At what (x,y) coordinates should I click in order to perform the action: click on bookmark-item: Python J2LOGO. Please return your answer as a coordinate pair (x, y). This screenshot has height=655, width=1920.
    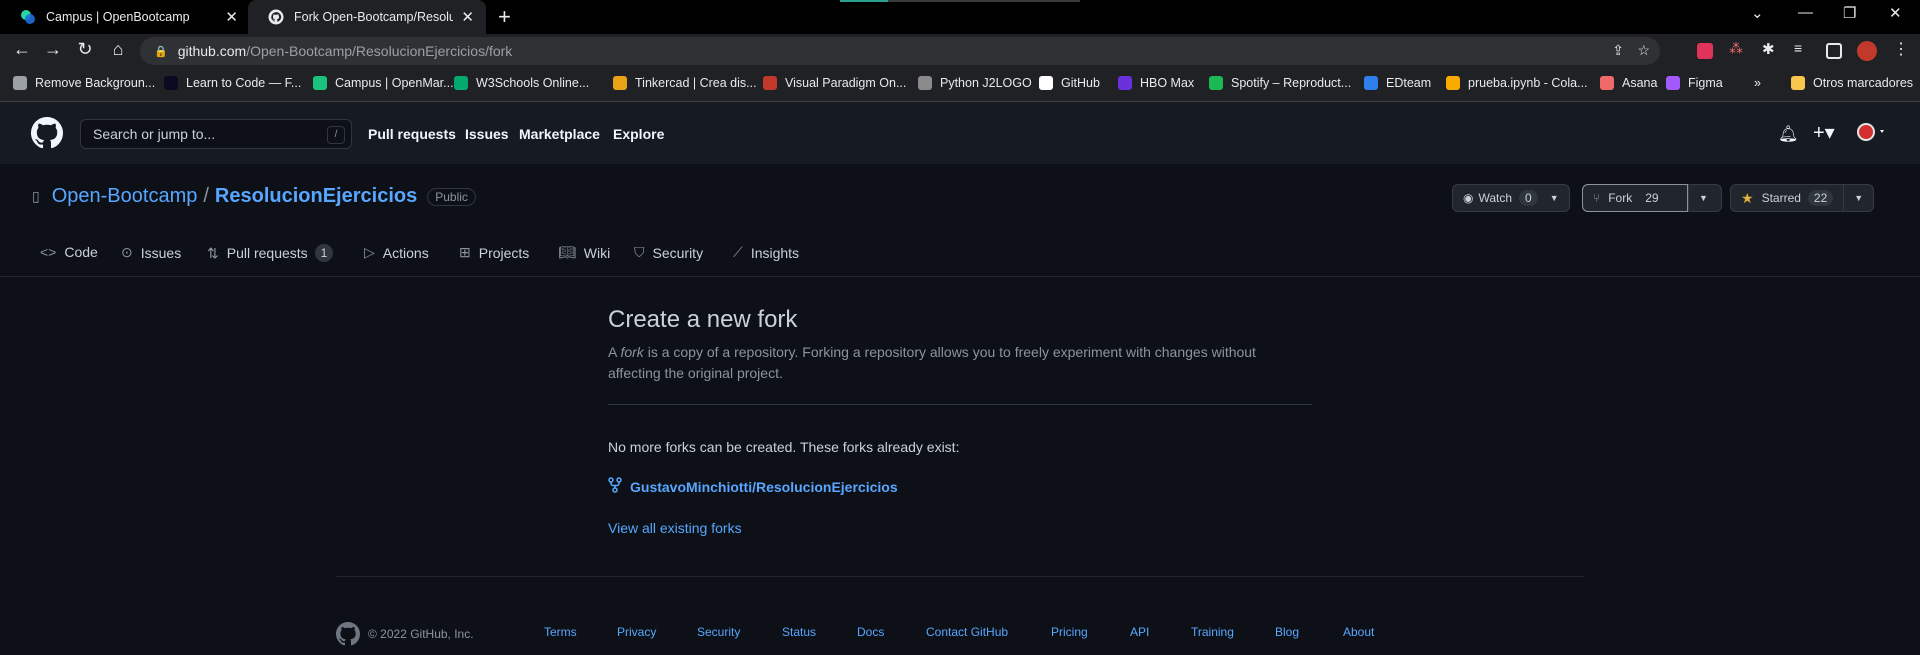
    Looking at the image, I should click on (975, 83).